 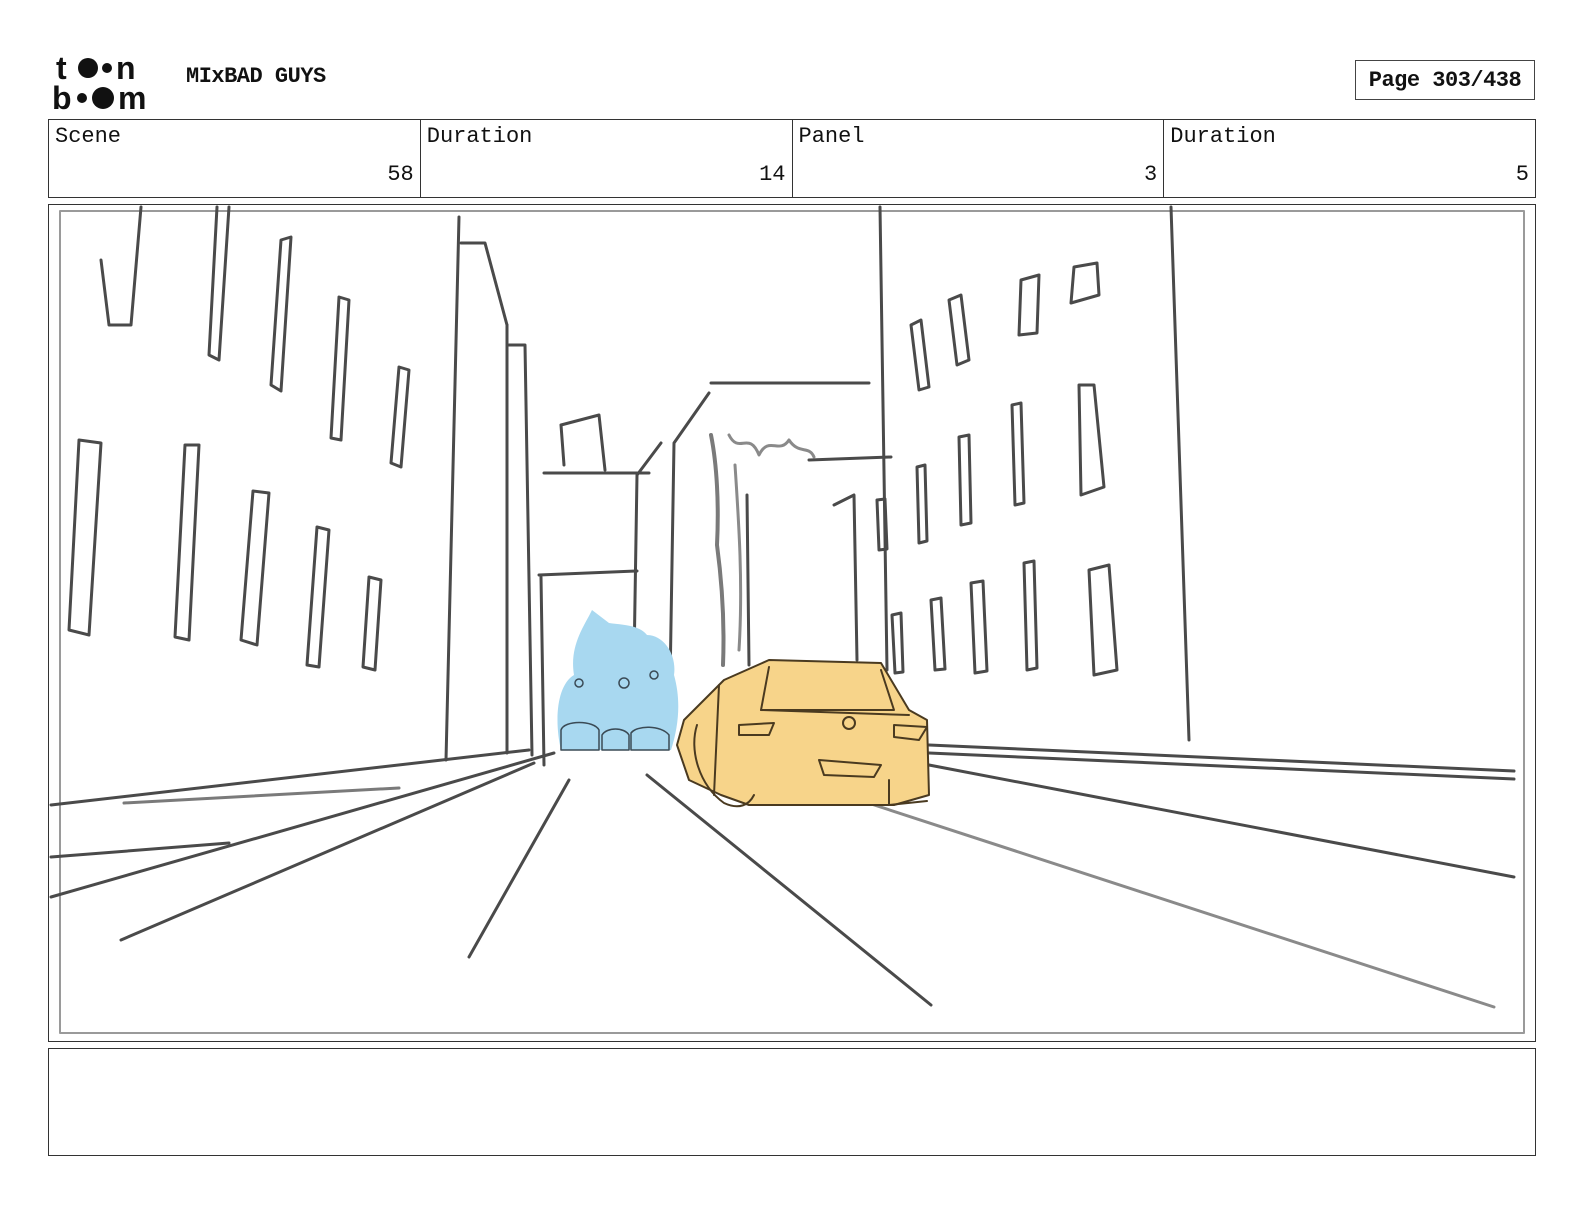 I want to click on scene-label: Scene, so click(x=88, y=136).